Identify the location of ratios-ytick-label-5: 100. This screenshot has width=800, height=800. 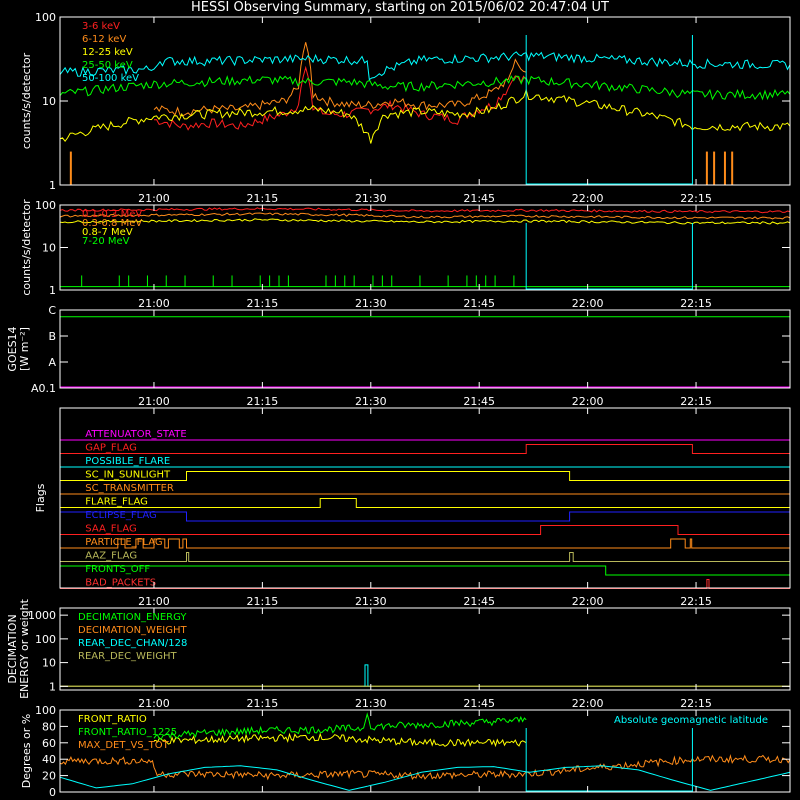
(45, 710).